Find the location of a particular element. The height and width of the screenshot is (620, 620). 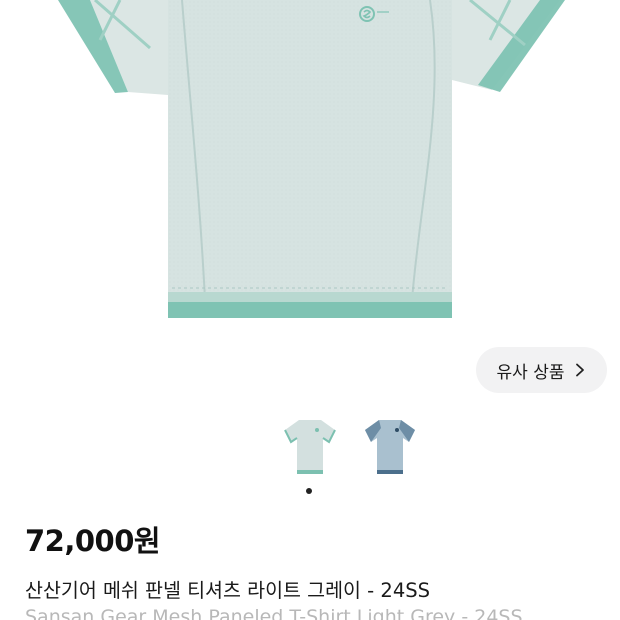

thumbnail-light-grey is located at coordinates (310, 447).